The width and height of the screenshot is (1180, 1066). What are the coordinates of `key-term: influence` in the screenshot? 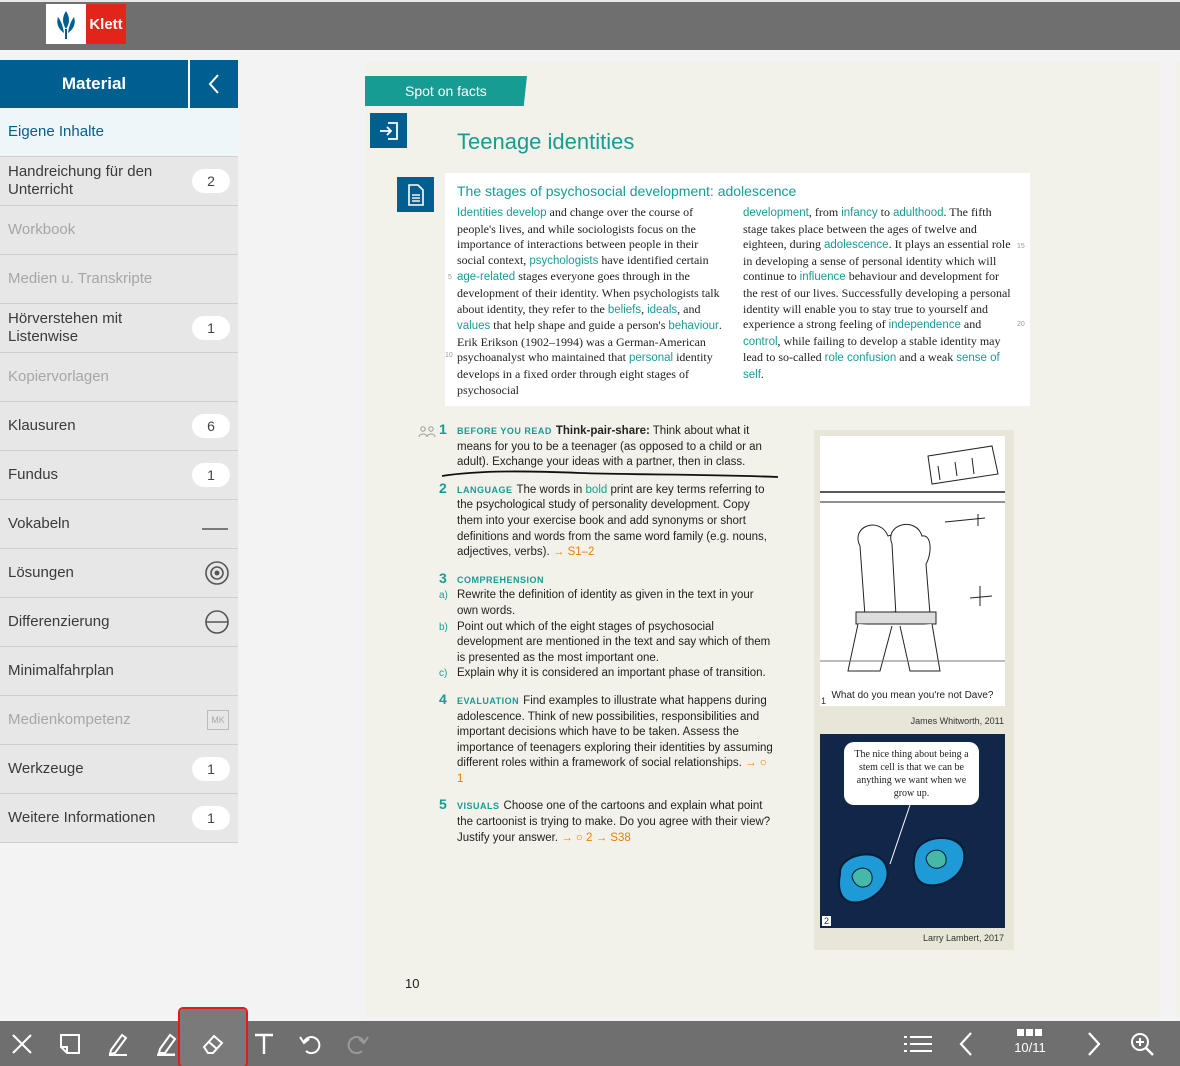 It's located at (822, 277).